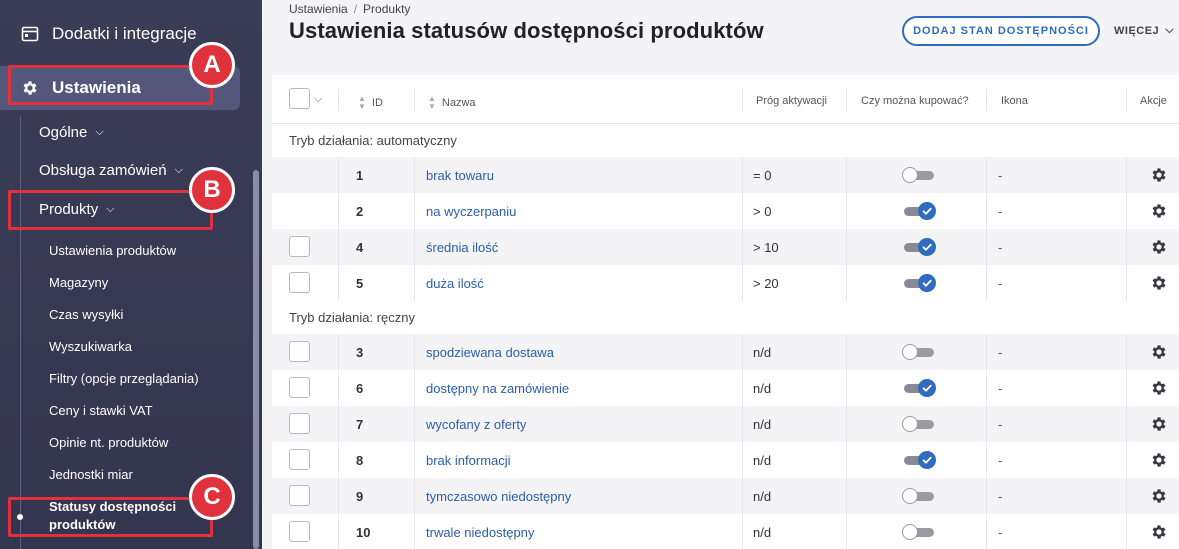 This screenshot has width=1179, height=549. What do you see at coordinates (86, 315) in the screenshot?
I see `sidebar-leaf-czas-wysylki: Czas wysyłki` at bounding box center [86, 315].